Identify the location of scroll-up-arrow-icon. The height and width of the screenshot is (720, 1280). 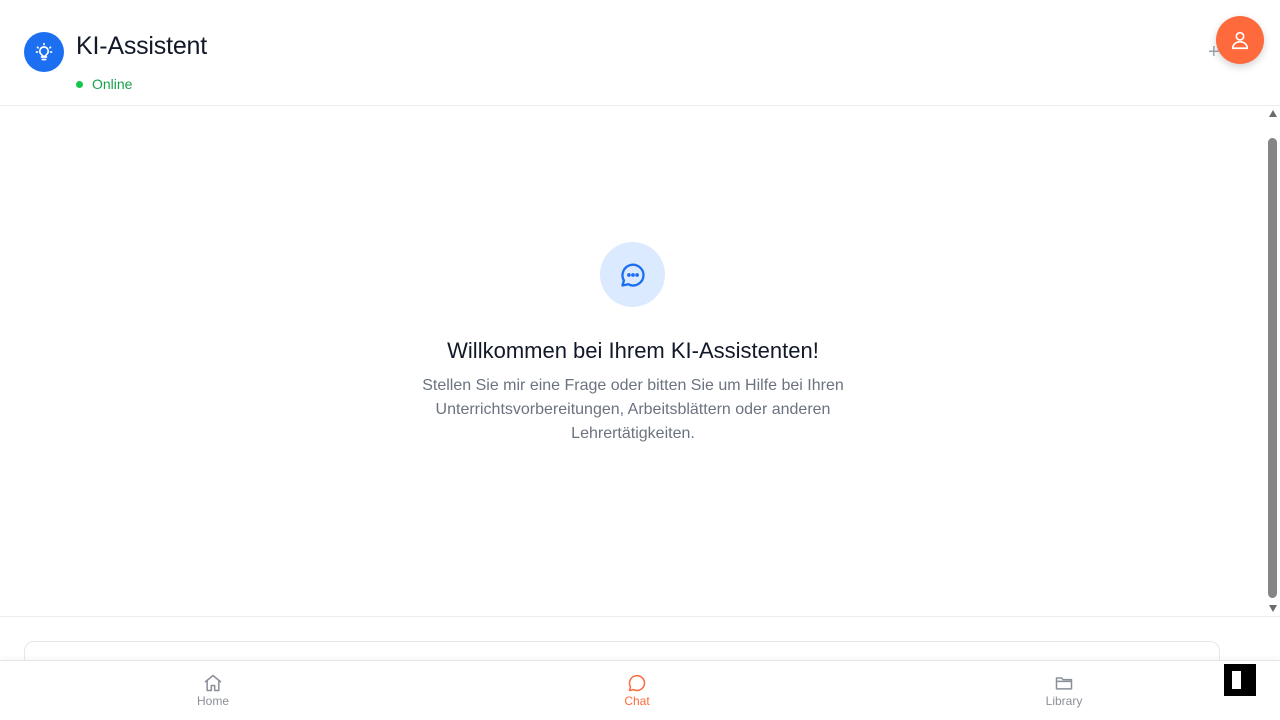
(1273, 113).